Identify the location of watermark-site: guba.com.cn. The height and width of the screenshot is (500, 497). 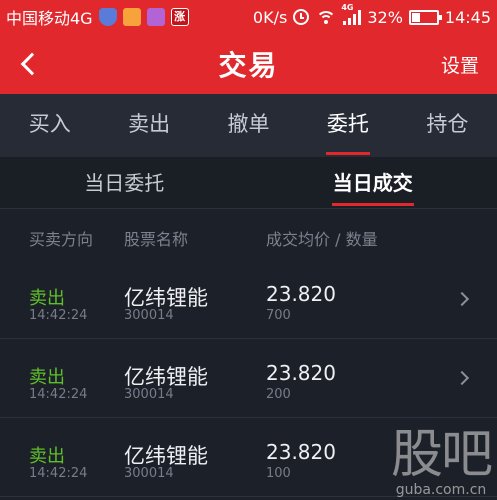
(441, 490).